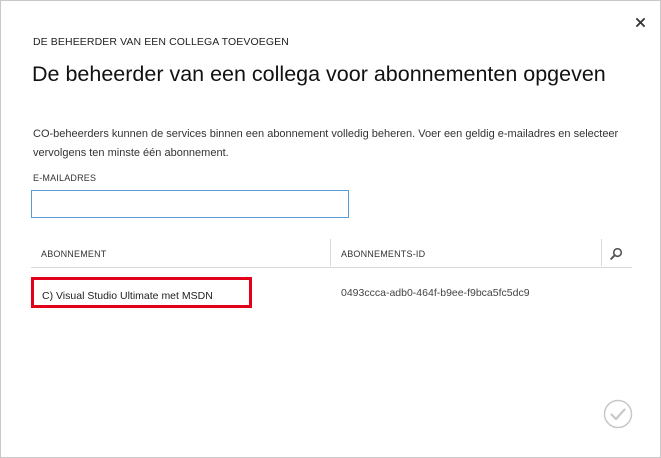 Image resolution: width=661 pixels, height=458 pixels. I want to click on subscription-id: 0493ccca-adb0-464f-b9ee-f9bca5fc5dc9, so click(435, 293).